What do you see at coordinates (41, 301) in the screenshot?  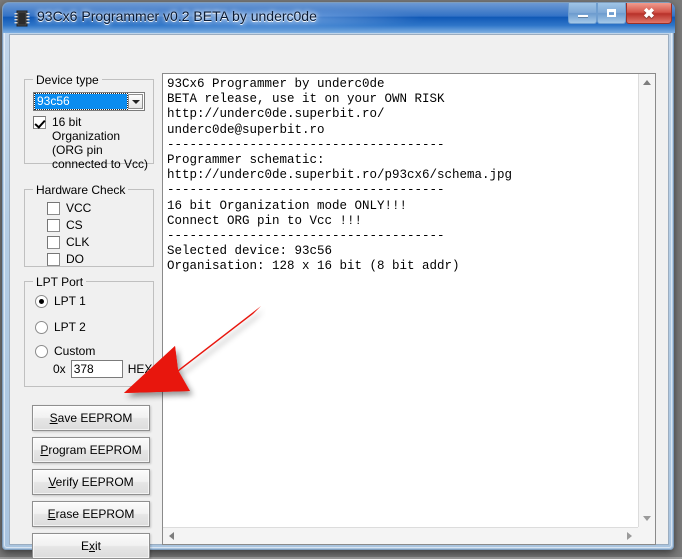 I see `radio-circle-selected` at bounding box center [41, 301].